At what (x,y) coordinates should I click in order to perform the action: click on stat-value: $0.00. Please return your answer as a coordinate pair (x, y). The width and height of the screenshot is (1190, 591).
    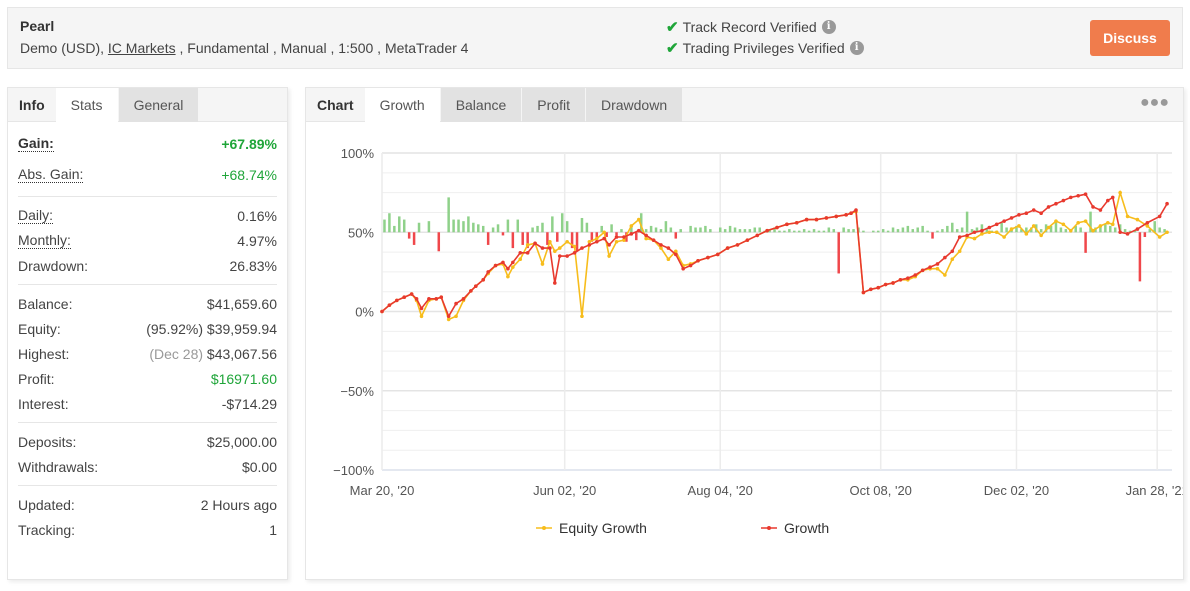
    Looking at the image, I should click on (259, 467).